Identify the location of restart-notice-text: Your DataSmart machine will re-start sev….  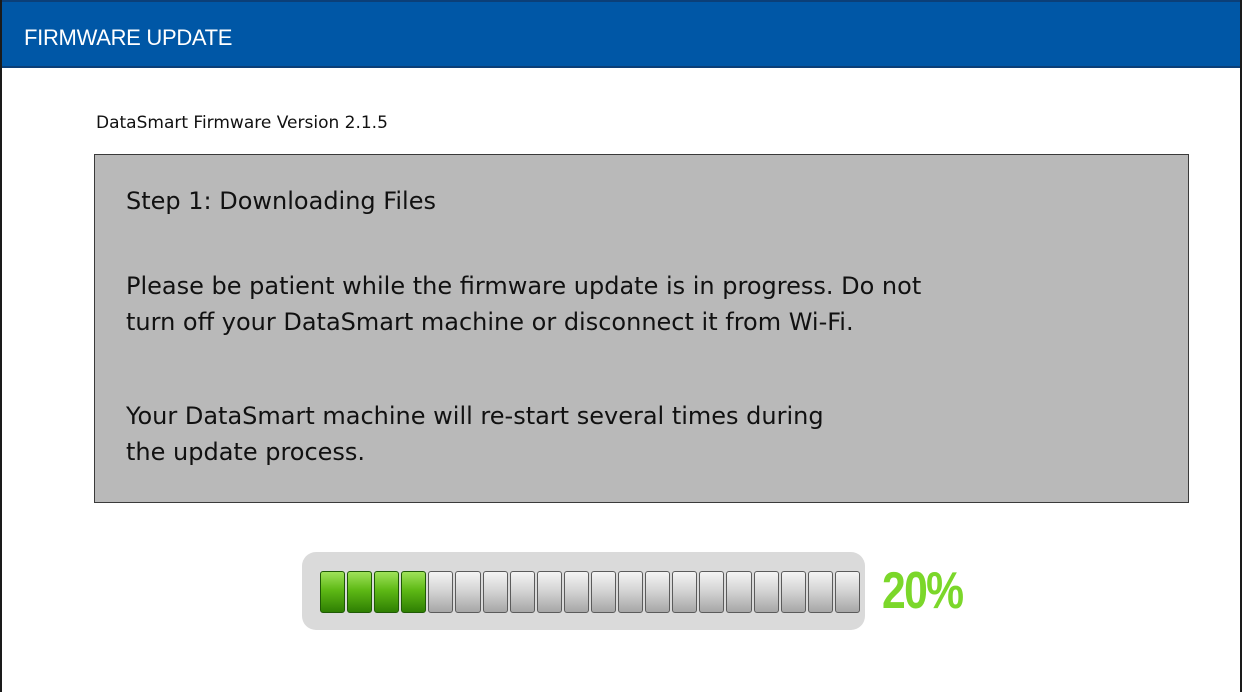
(576, 434).